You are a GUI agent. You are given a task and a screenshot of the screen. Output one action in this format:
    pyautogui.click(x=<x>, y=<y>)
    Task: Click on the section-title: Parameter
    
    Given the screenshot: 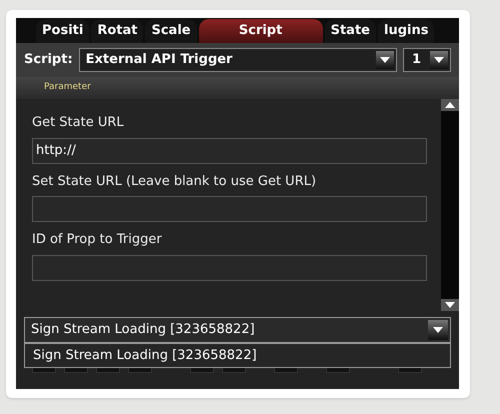 What is the action you would take?
    pyautogui.click(x=67, y=87)
    